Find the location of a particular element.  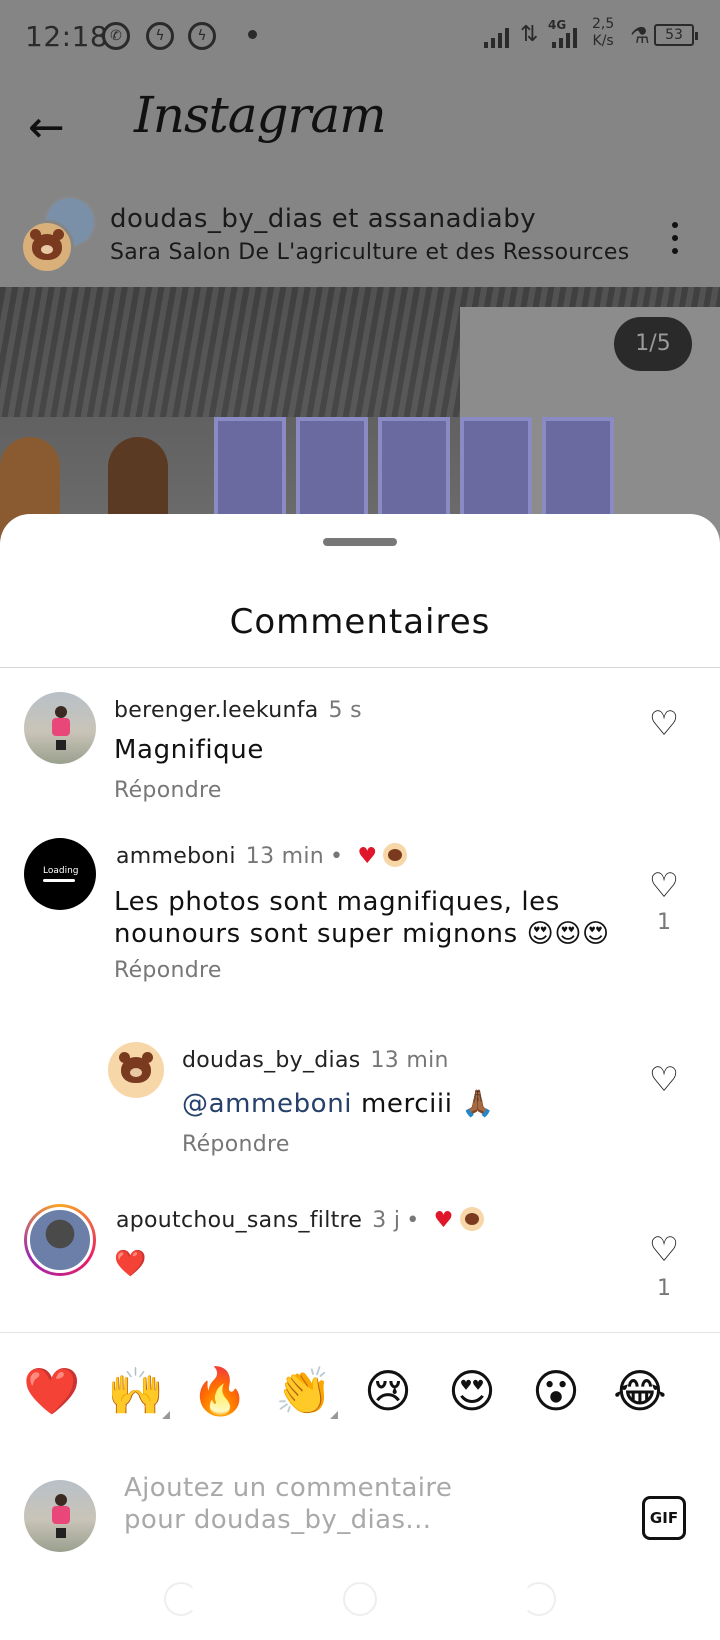

sheet-title: Commentaires is located at coordinates (360, 622).